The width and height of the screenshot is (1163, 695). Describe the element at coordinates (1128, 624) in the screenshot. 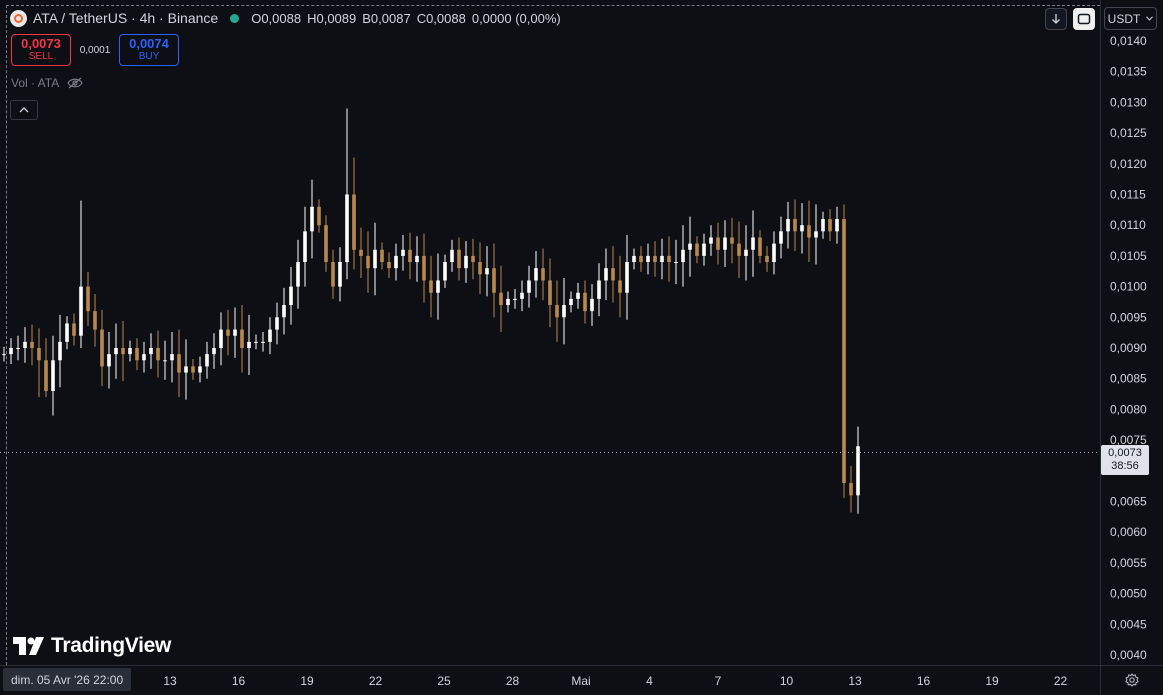

I see `price-tick-label: 0,0045` at that location.